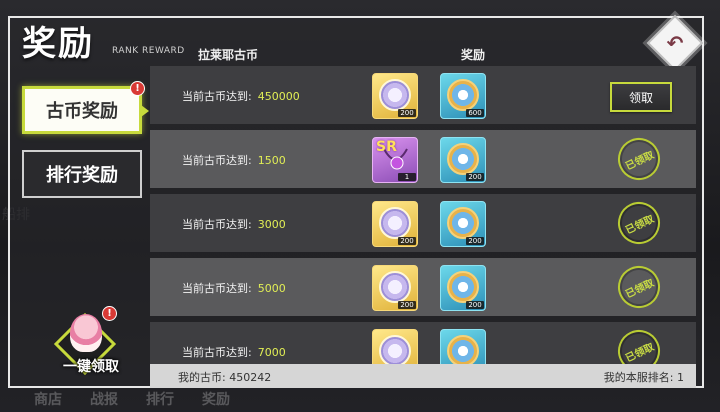 The height and width of the screenshot is (412, 720). What do you see at coordinates (228, 55) in the screenshot?
I see `column-header-currency: 拉莱耶古币` at bounding box center [228, 55].